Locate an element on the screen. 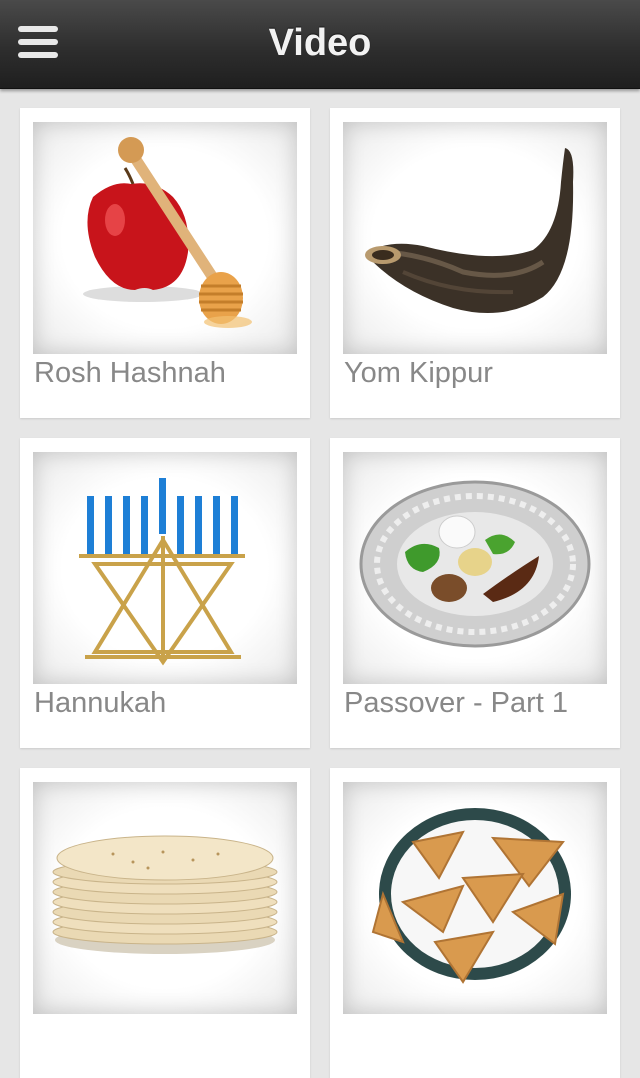 This screenshot has width=640, height=1078. video-title: Hannukah is located at coordinates (100, 703).